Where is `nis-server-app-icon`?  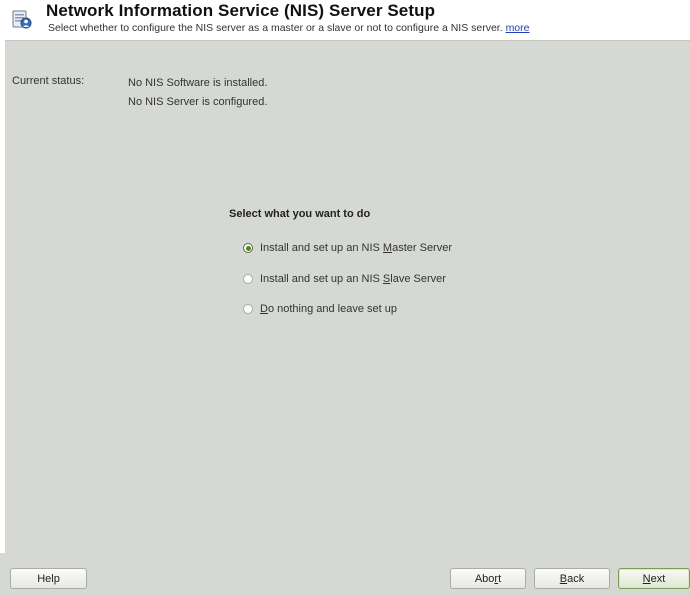 nis-server-app-icon is located at coordinates (22, 20).